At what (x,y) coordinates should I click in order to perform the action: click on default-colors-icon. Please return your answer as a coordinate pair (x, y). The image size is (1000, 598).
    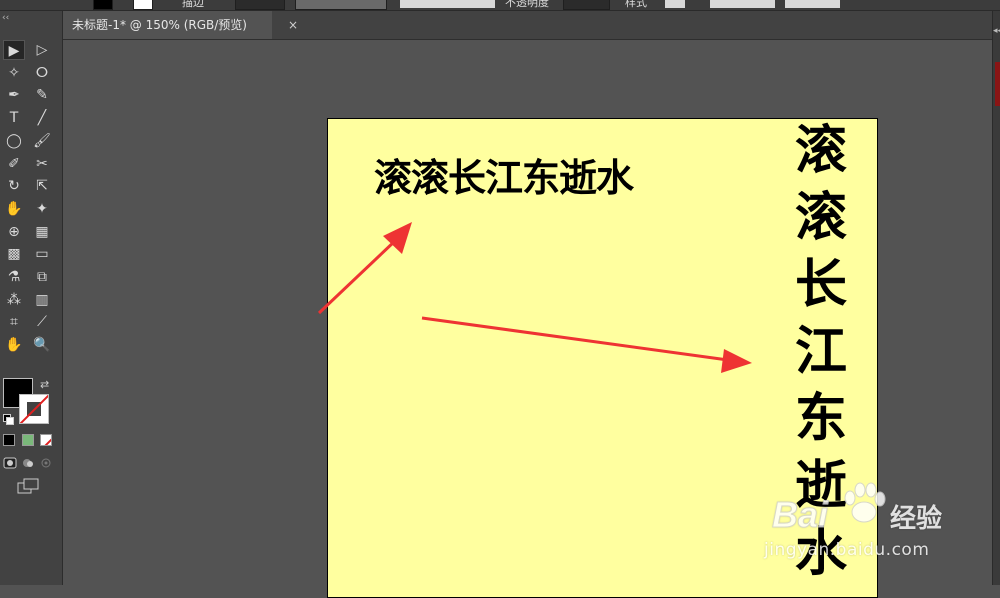
    Looking at the image, I should click on (8, 419).